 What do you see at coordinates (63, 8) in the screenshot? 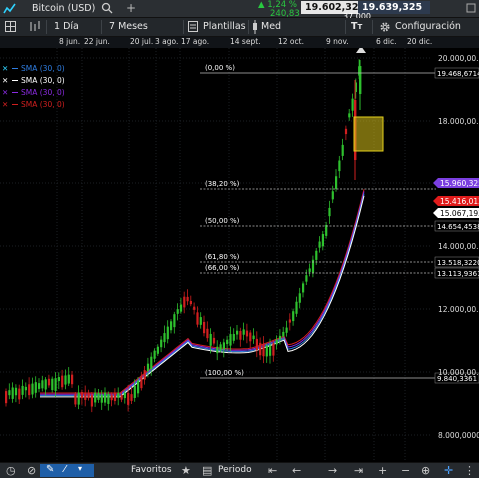
I see `instrument-title: Bitcoin (USD)` at bounding box center [63, 8].